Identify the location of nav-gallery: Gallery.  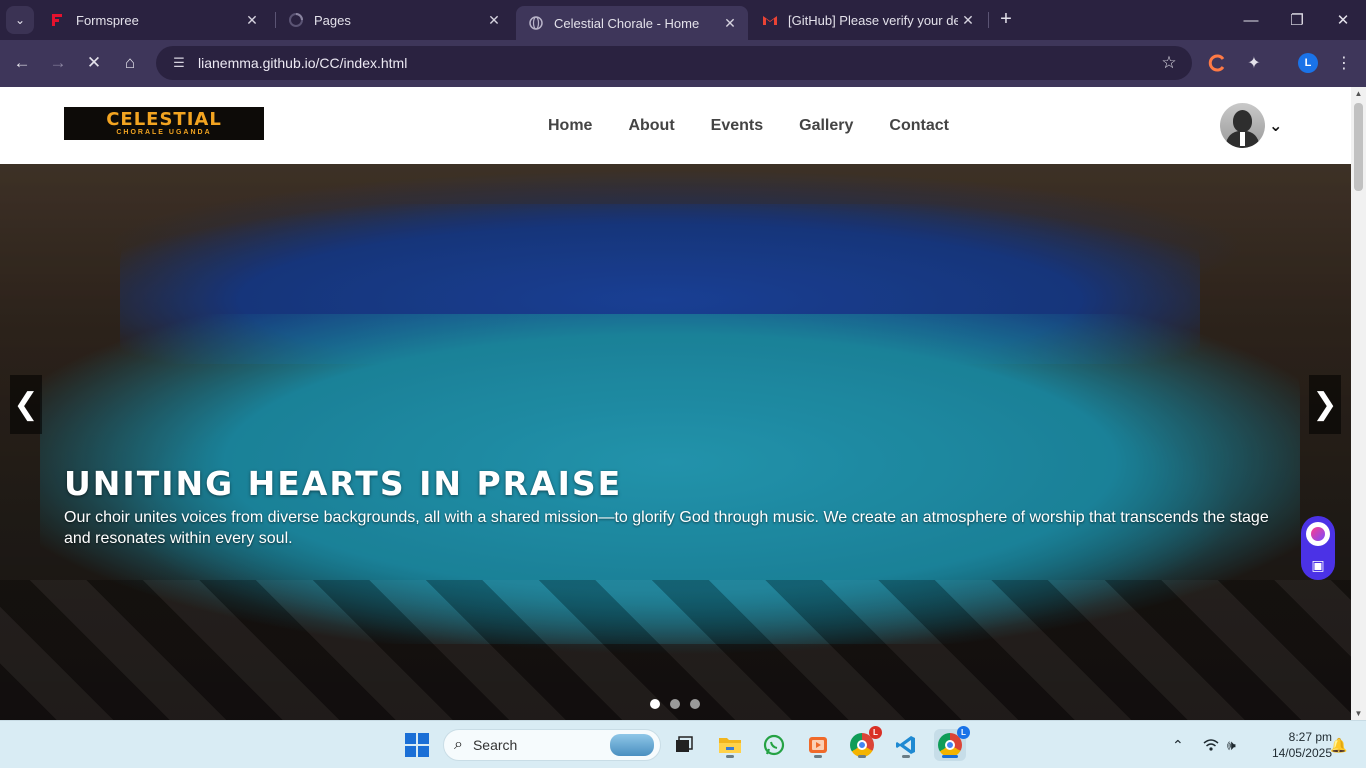
(826, 126).